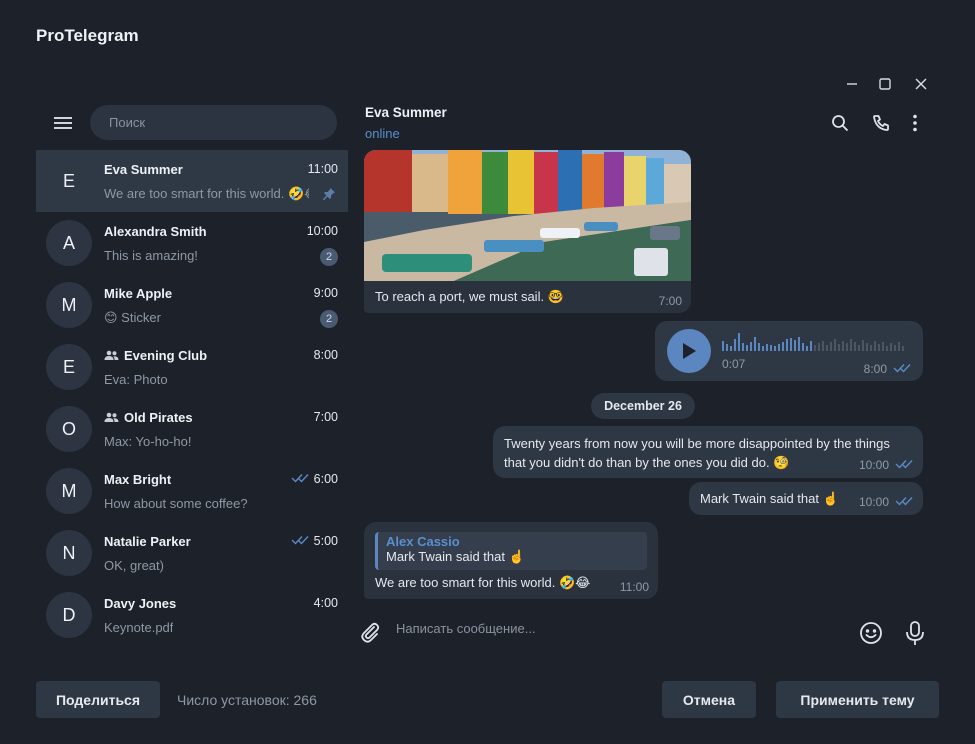  Describe the element at coordinates (322, 231) in the screenshot. I see `chat-time: 10:00` at that location.